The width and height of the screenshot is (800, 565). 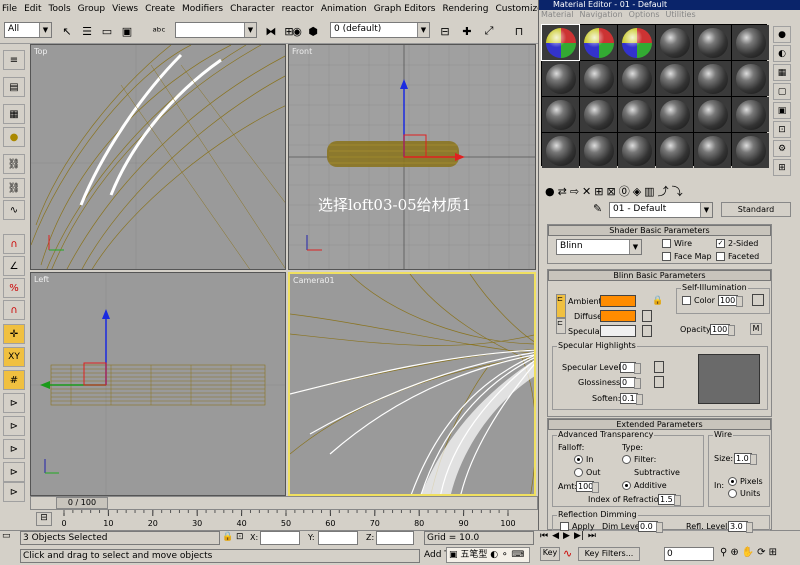 I want to click on reference-coord-icon: ⊳, so click(x=14, y=403).